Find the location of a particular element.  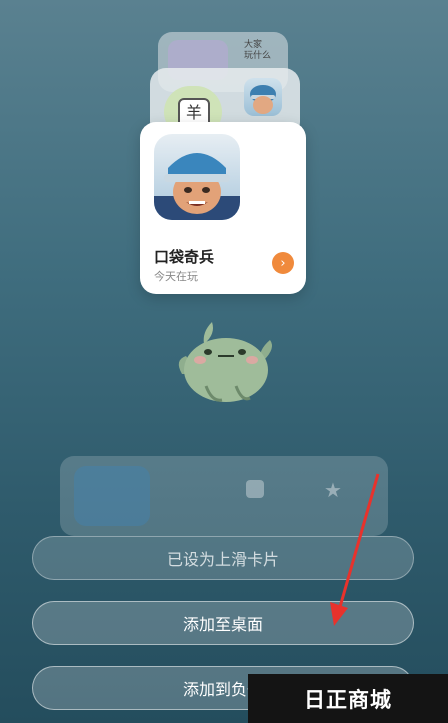

watermark-text: 日正商城 is located at coordinates (348, 699).